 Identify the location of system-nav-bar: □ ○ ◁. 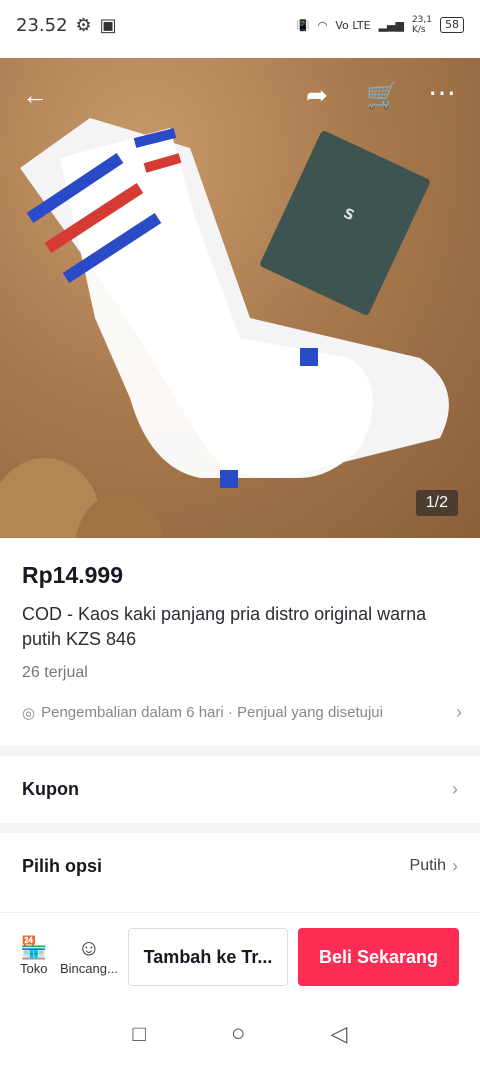
(240, 1034).